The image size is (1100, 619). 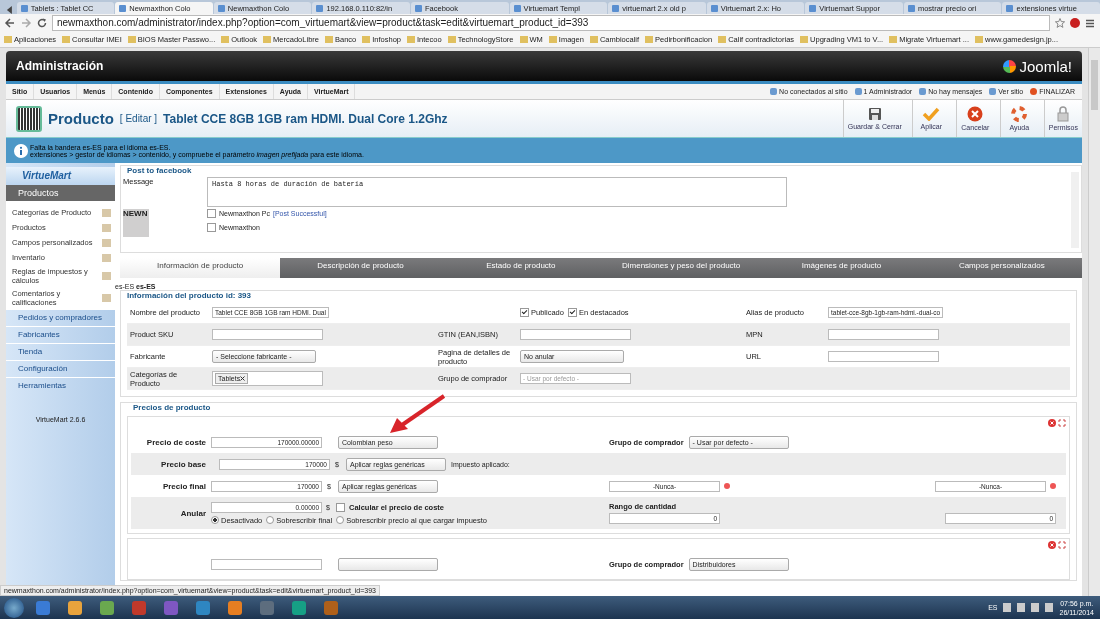 What do you see at coordinates (81, 118) in the screenshot?
I see `page-title: Producto` at bounding box center [81, 118].